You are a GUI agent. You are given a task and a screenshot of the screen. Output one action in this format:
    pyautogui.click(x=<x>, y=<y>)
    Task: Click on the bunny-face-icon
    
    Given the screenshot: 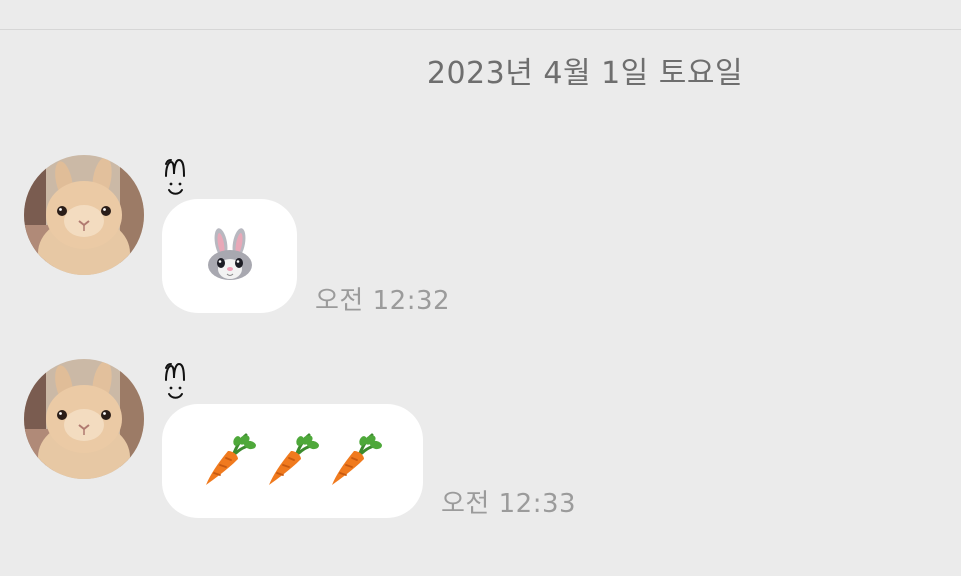 What is the action you would take?
    pyautogui.click(x=230, y=256)
    